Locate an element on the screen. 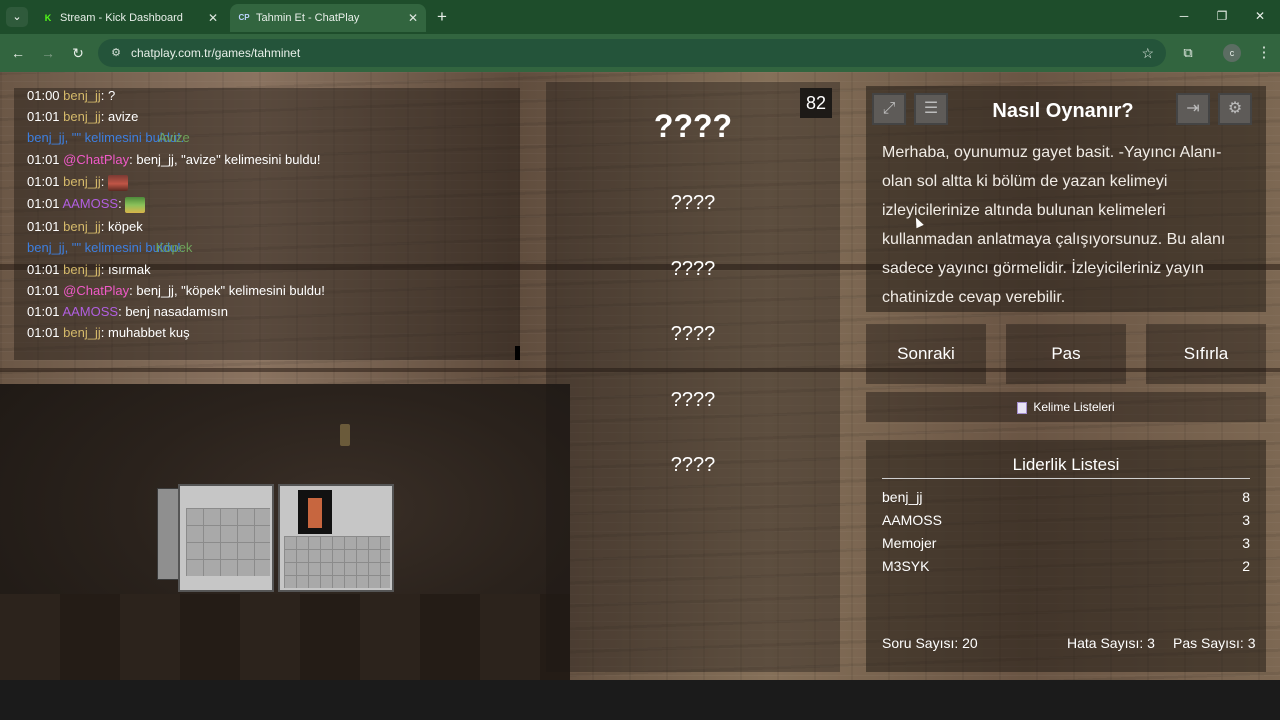 The height and width of the screenshot is (720, 1280). chat-system-message: benj_jj, " Köpek " kelimesini buldu!. is located at coordinates (110, 247).